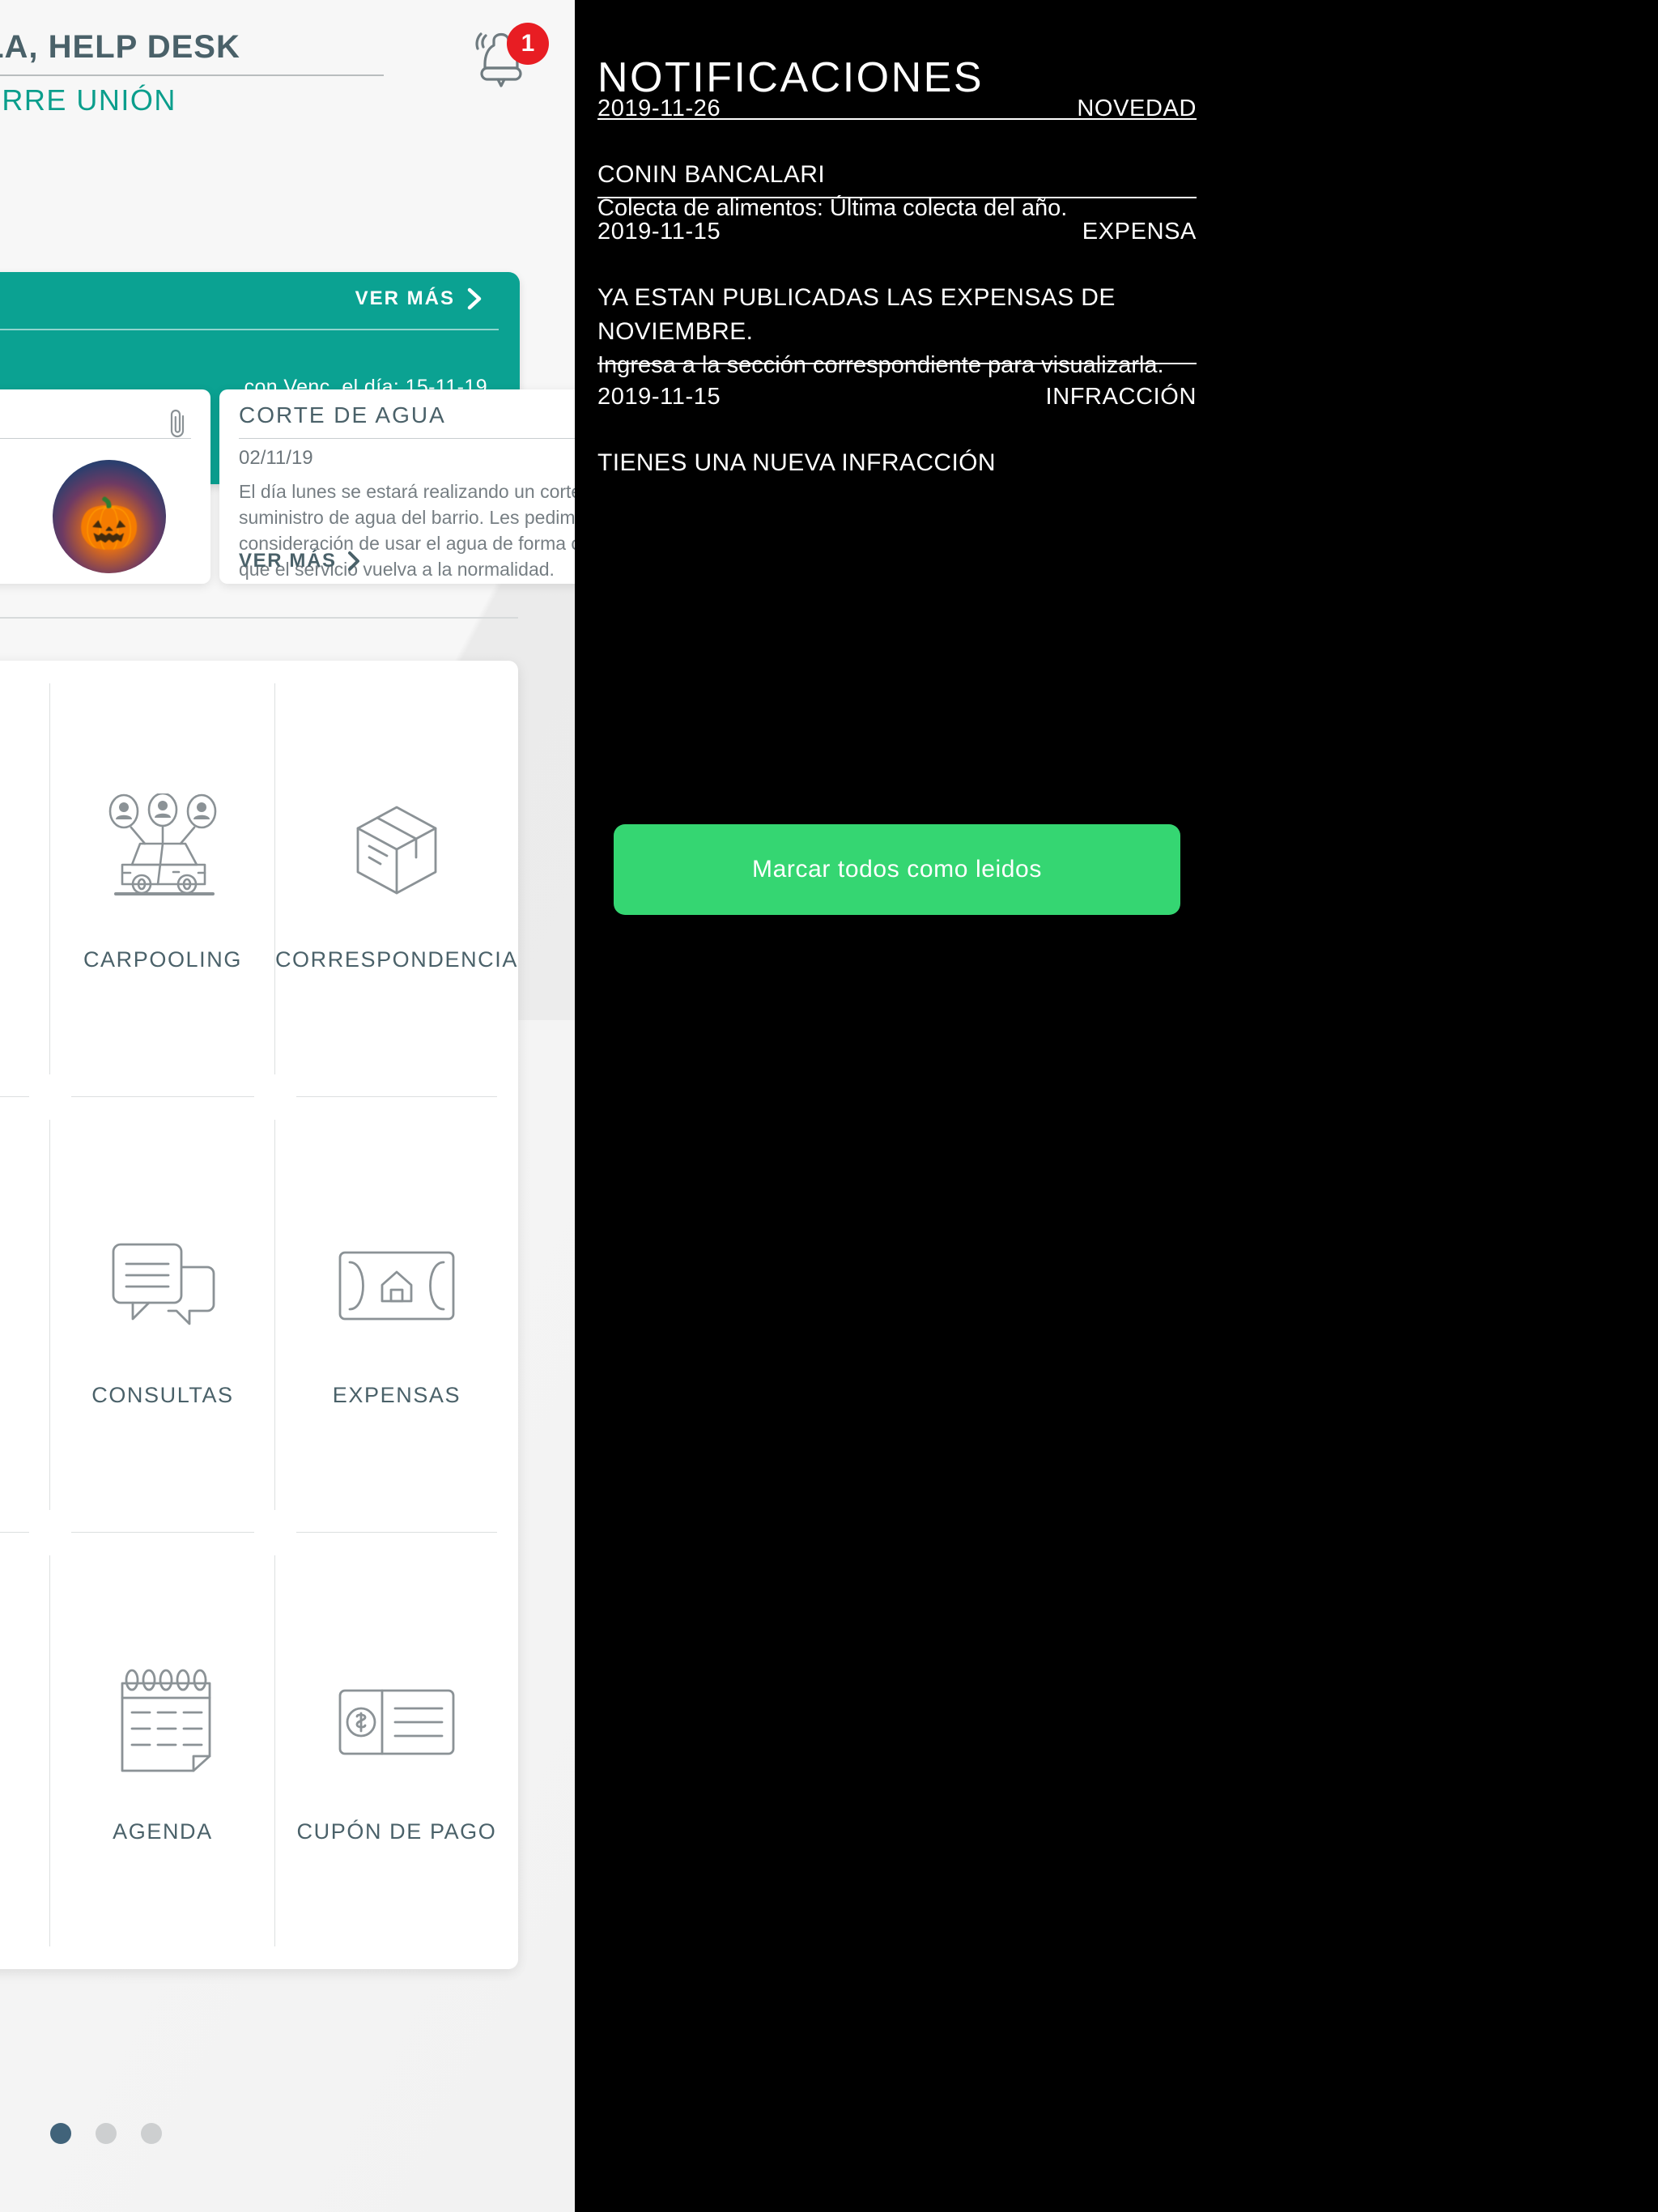 This screenshot has width=1658, height=2212. Describe the element at coordinates (177, 424) in the screenshot. I see `paperclip-icon` at that location.